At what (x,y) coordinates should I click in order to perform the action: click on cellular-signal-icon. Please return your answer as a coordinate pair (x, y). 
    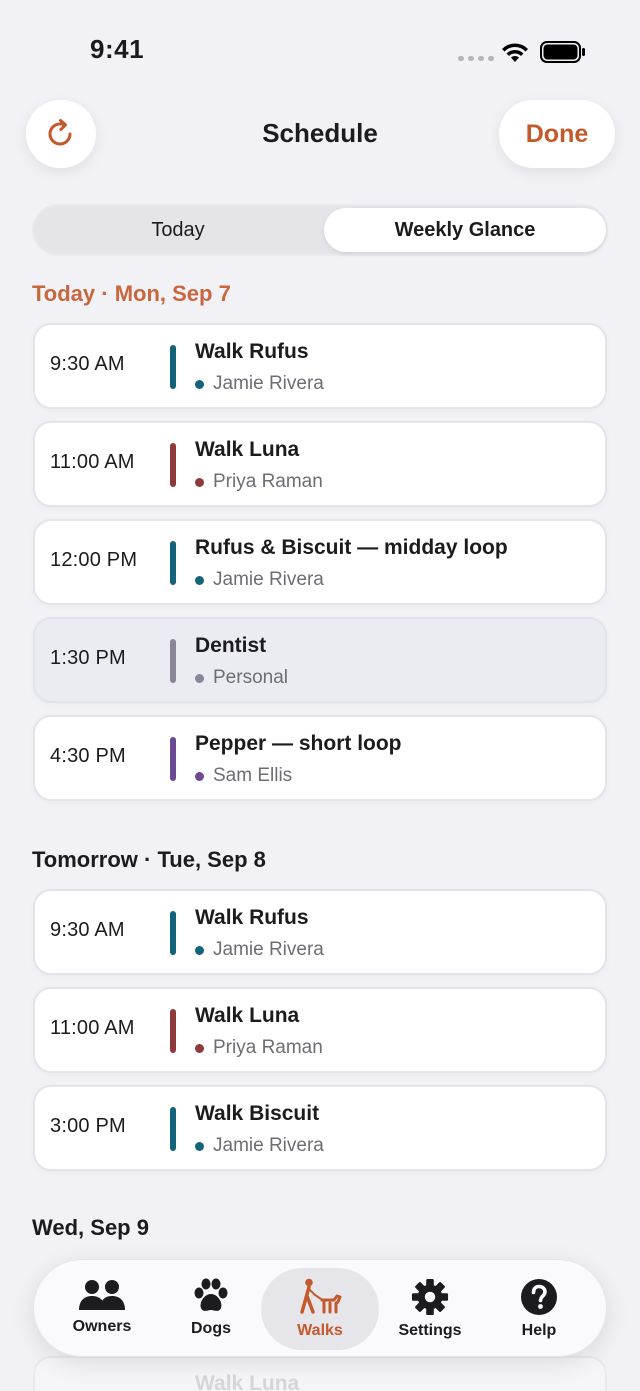
    Looking at the image, I should click on (476, 58).